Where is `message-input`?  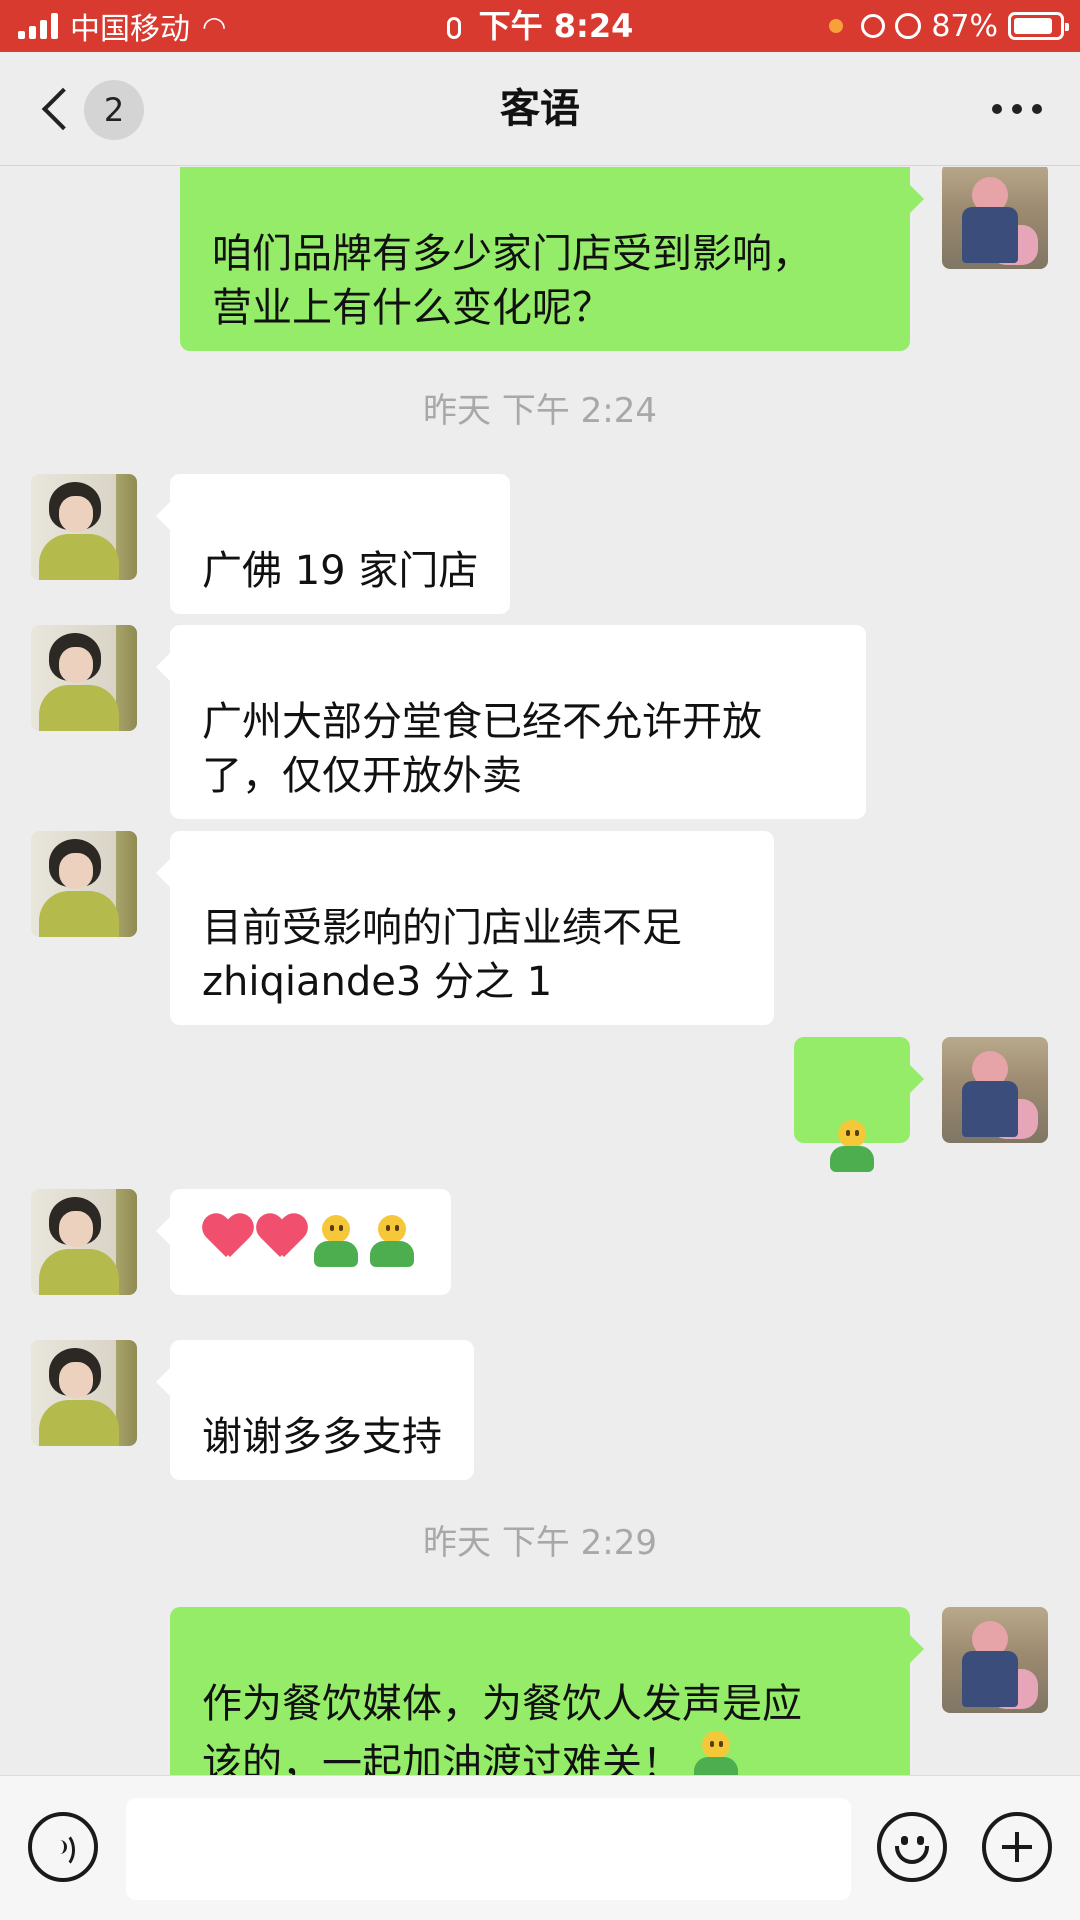 message-input is located at coordinates (488, 1849).